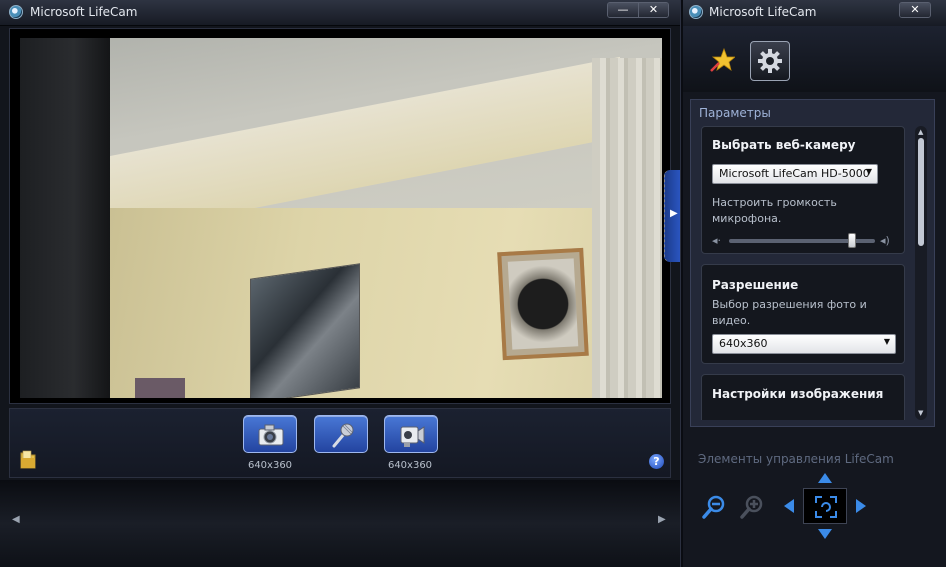 This screenshot has height=567, width=946. Describe the element at coordinates (623, 10) in the screenshot. I see `minimize-button: —` at that location.